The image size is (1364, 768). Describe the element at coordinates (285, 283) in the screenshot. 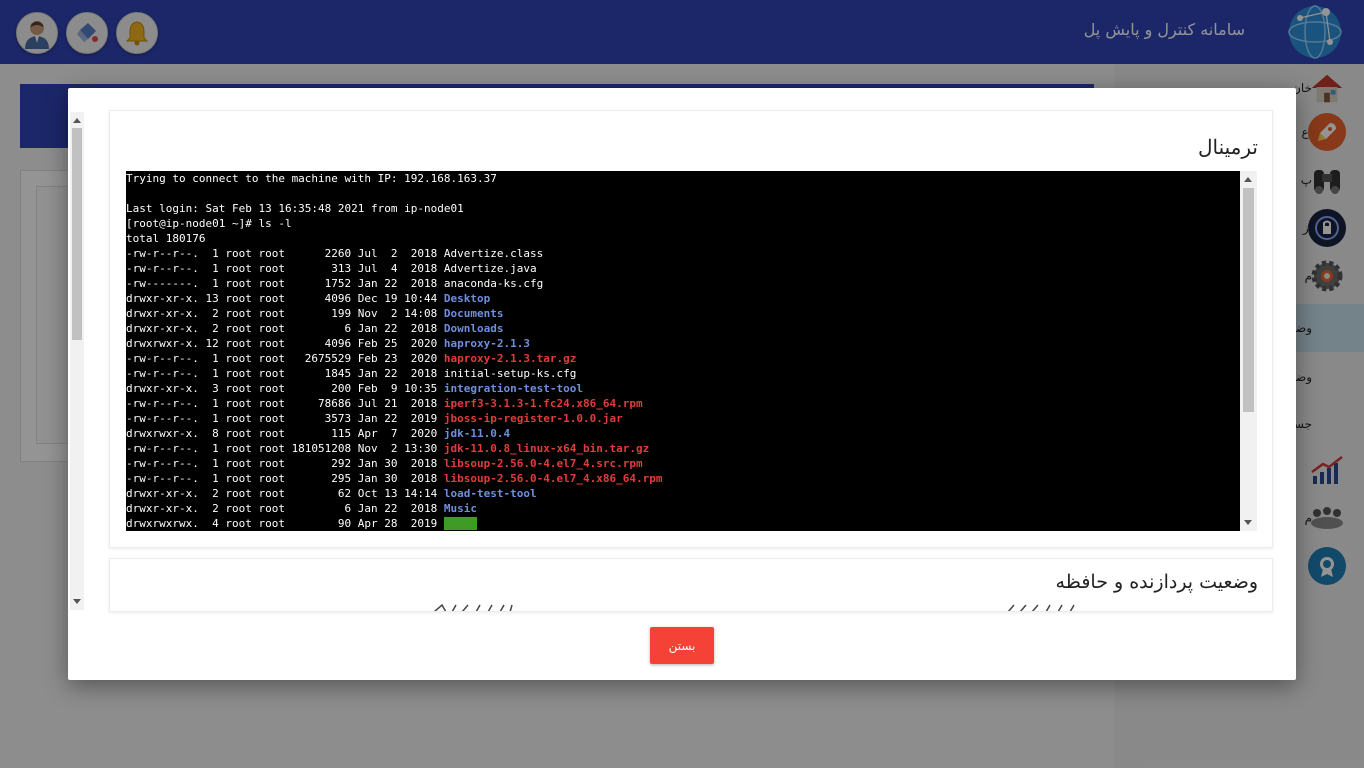

I see `terminal-text: -rw-------. 1 root root 1752 Jan 22 2018` at that location.